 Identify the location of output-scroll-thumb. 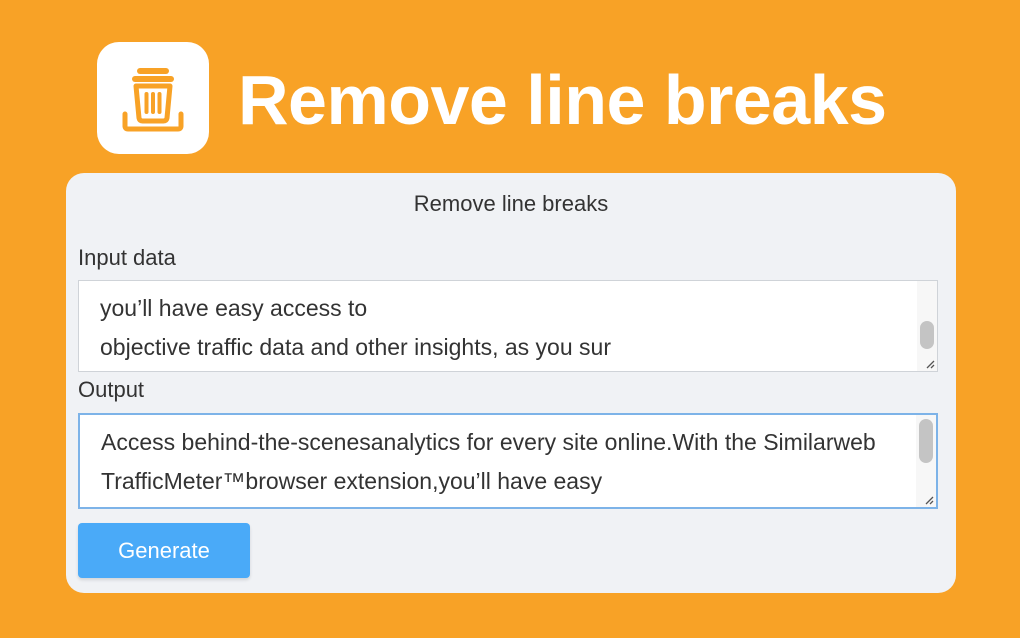
(926, 441).